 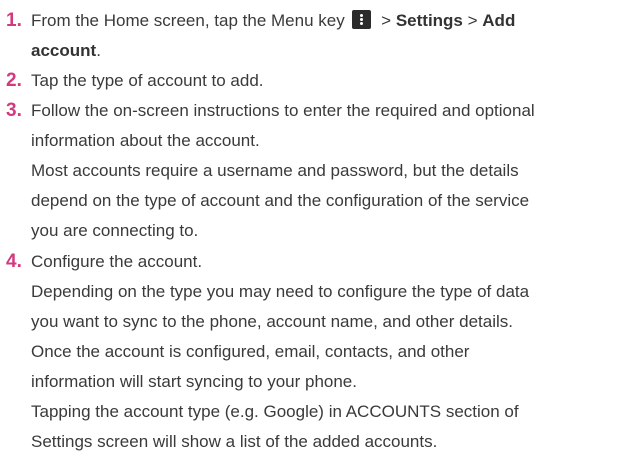 What do you see at coordinates (14, 261) in the screenshot?
I see `step-number: 4.` at bounding box center [14, 261].